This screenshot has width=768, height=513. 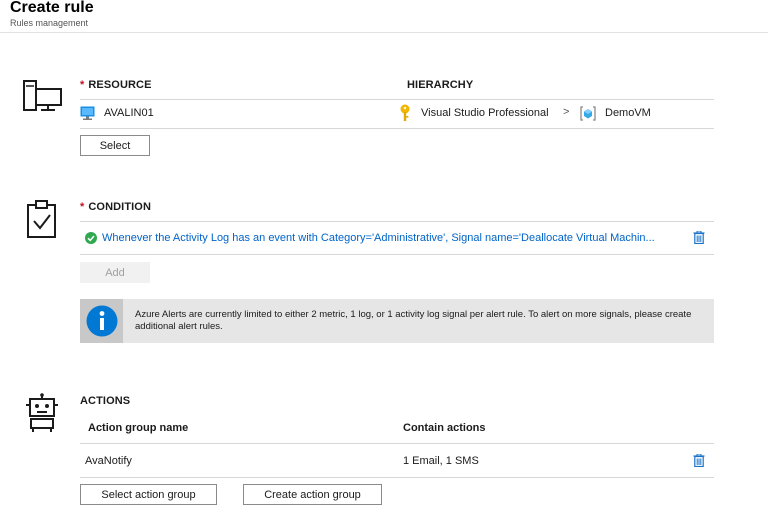 What do you see at coordinates (485, 113) in the screenshot?
I see `subscription-name: Visual Studio Professional` at bounding box center [485, 113].